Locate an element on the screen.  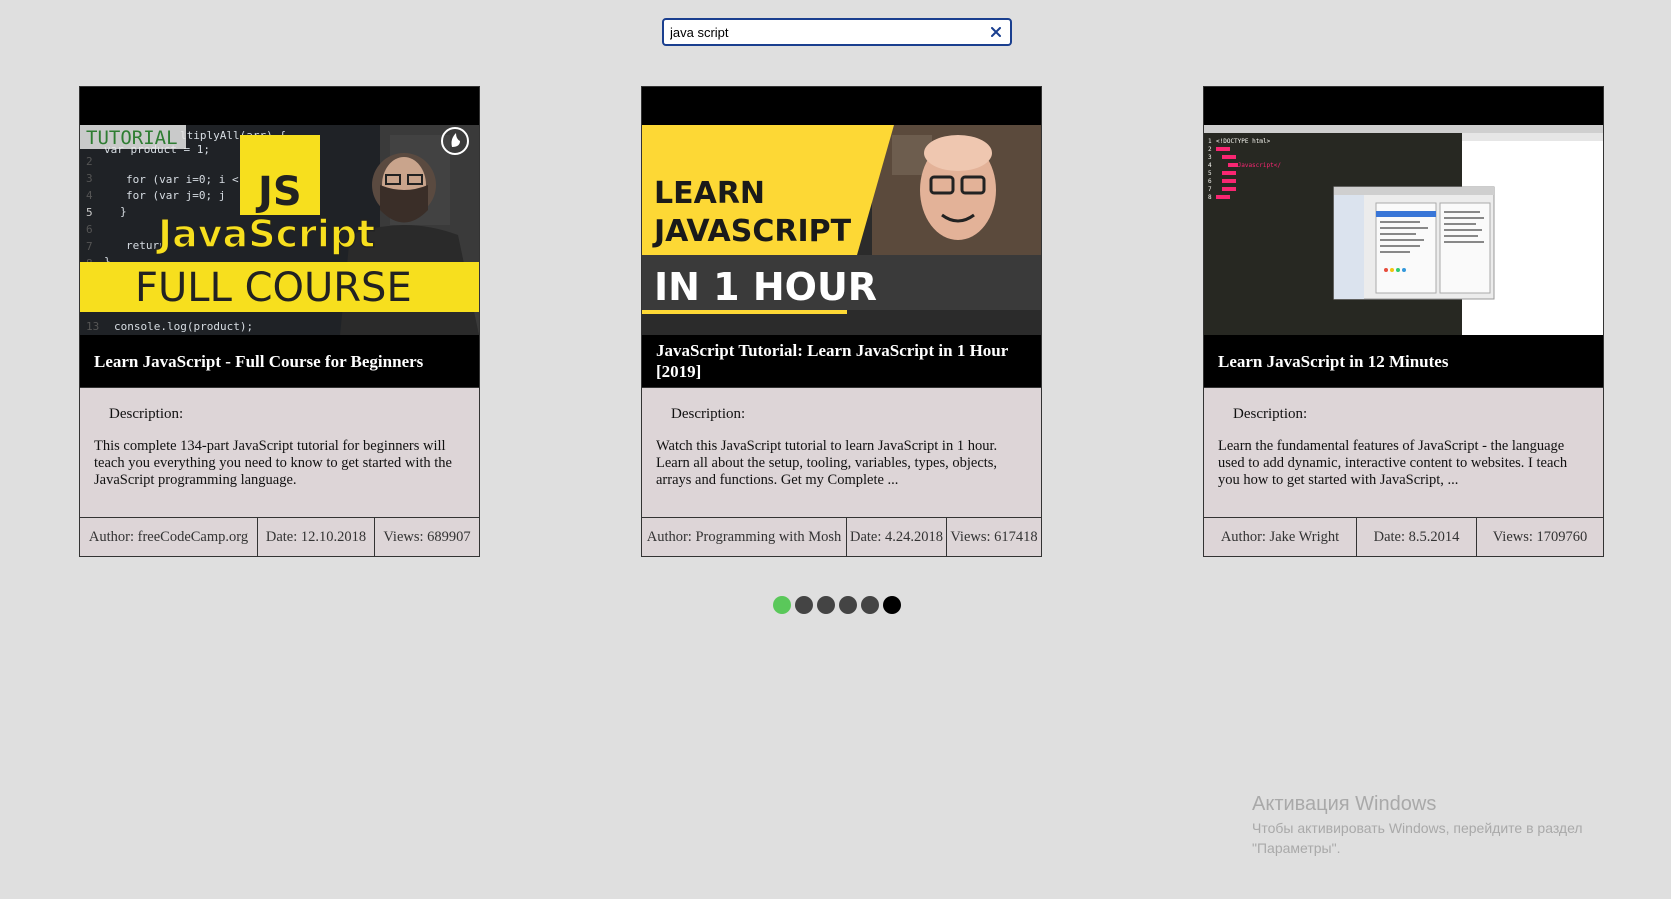
search-input is located at coordinates (837, 32).